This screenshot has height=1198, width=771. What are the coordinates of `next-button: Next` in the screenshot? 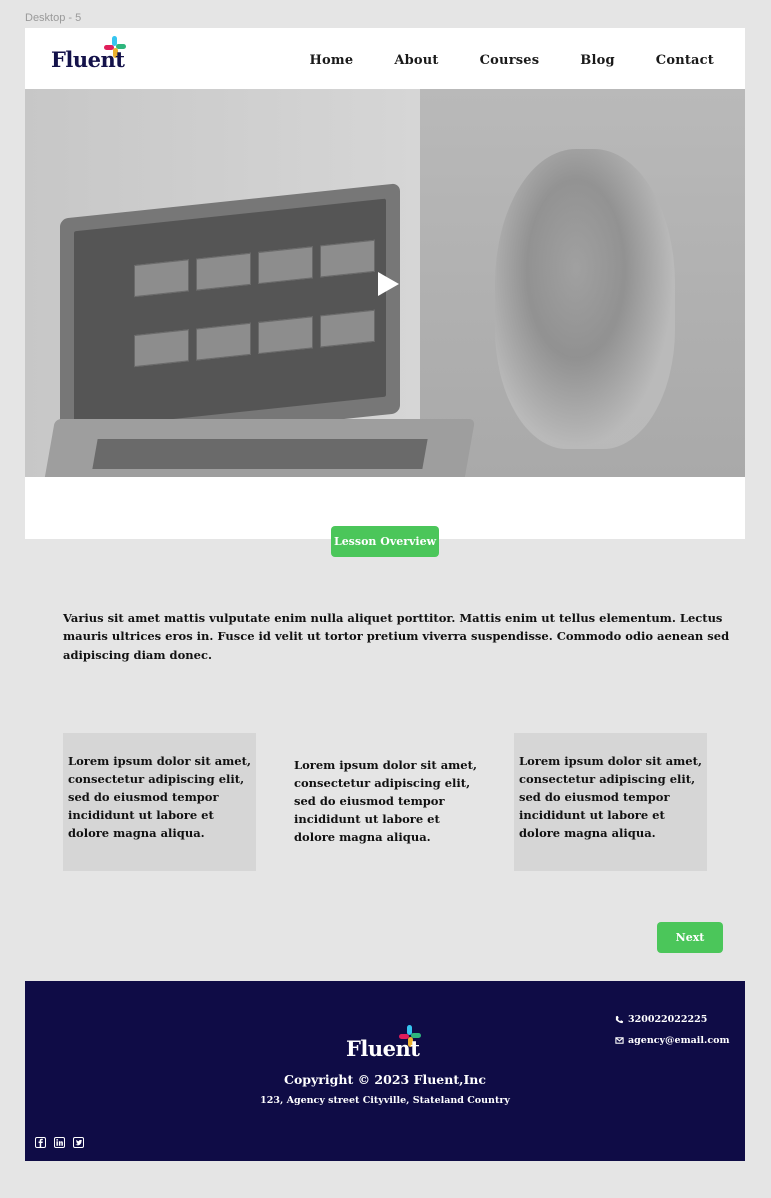 It's located at (690, 937).